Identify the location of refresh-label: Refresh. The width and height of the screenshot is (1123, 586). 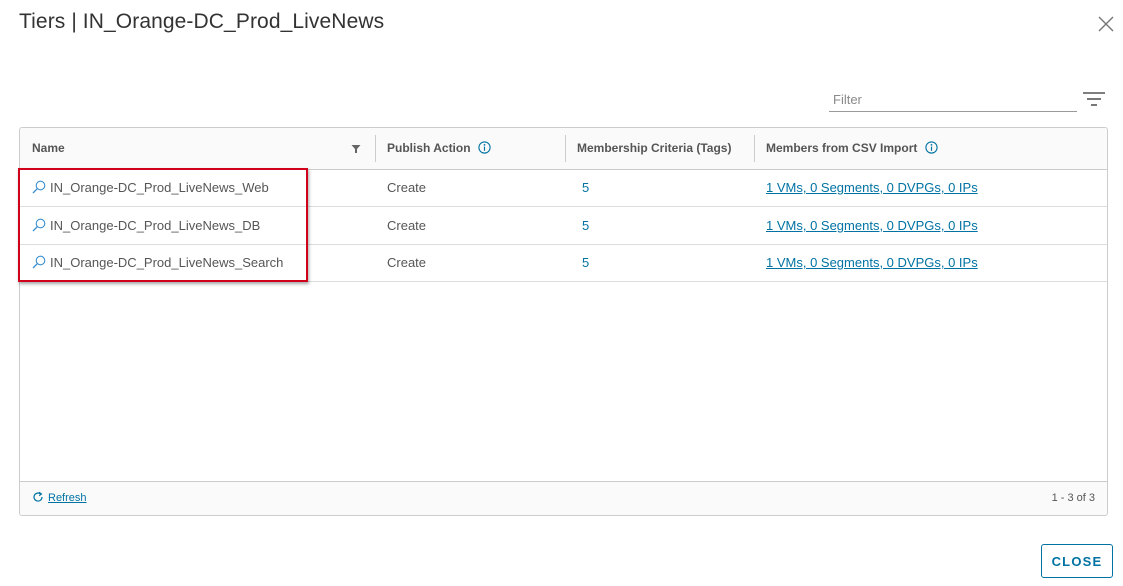
(67, 498).